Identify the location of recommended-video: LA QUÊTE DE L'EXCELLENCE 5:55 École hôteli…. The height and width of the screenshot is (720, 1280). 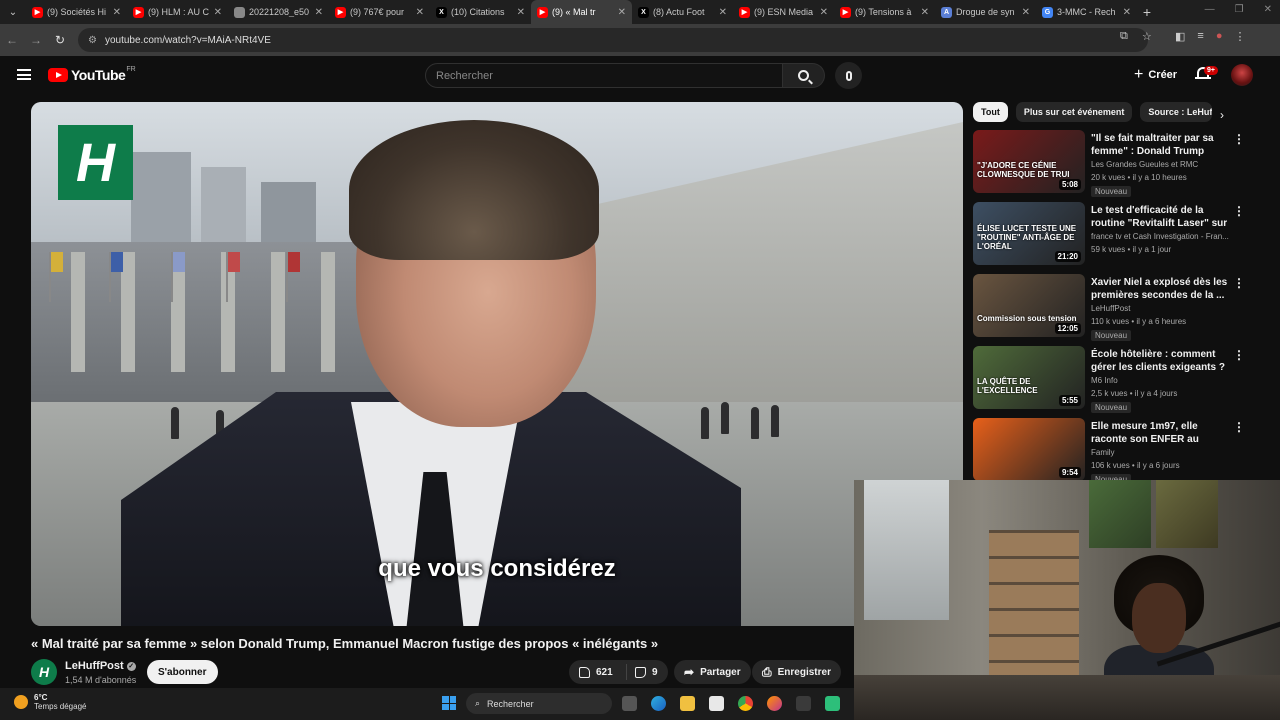
(1109, 379).